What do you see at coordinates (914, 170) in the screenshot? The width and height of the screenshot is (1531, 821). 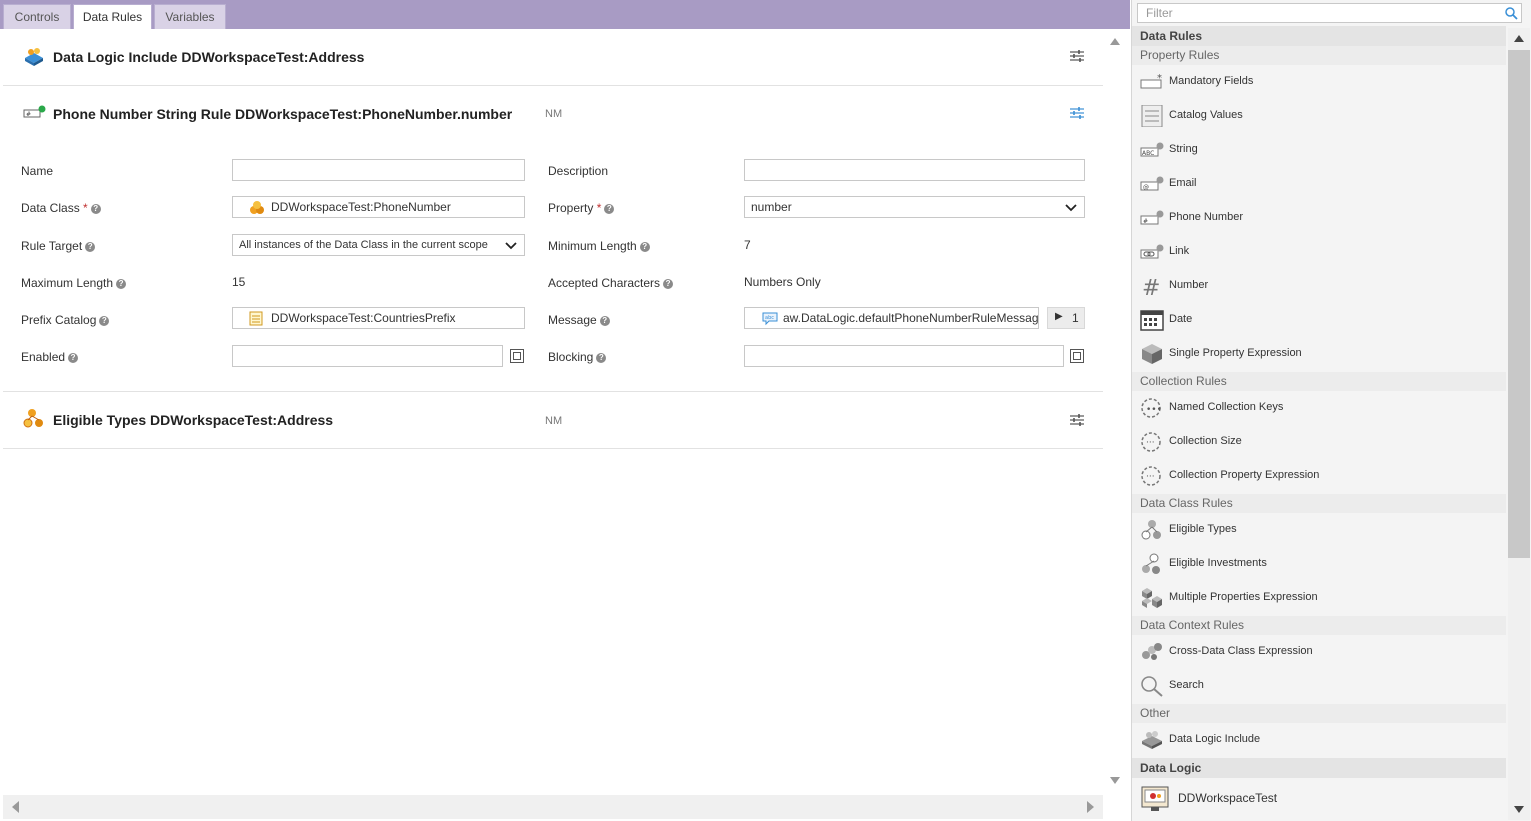 I see `description-input` at bounding box center [914, 170].